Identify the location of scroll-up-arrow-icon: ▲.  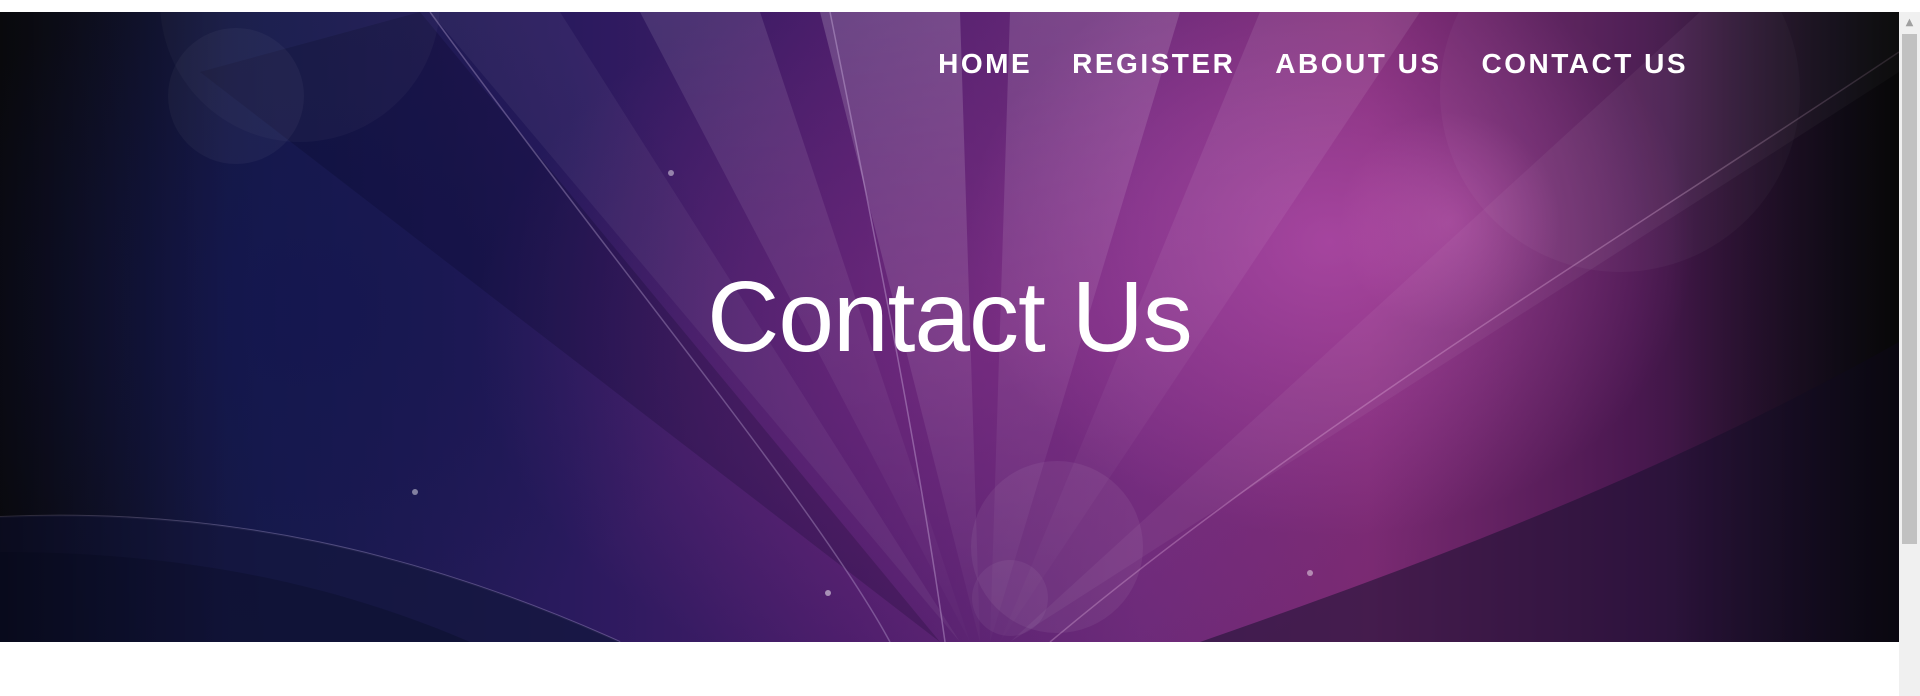
(1909, 22).